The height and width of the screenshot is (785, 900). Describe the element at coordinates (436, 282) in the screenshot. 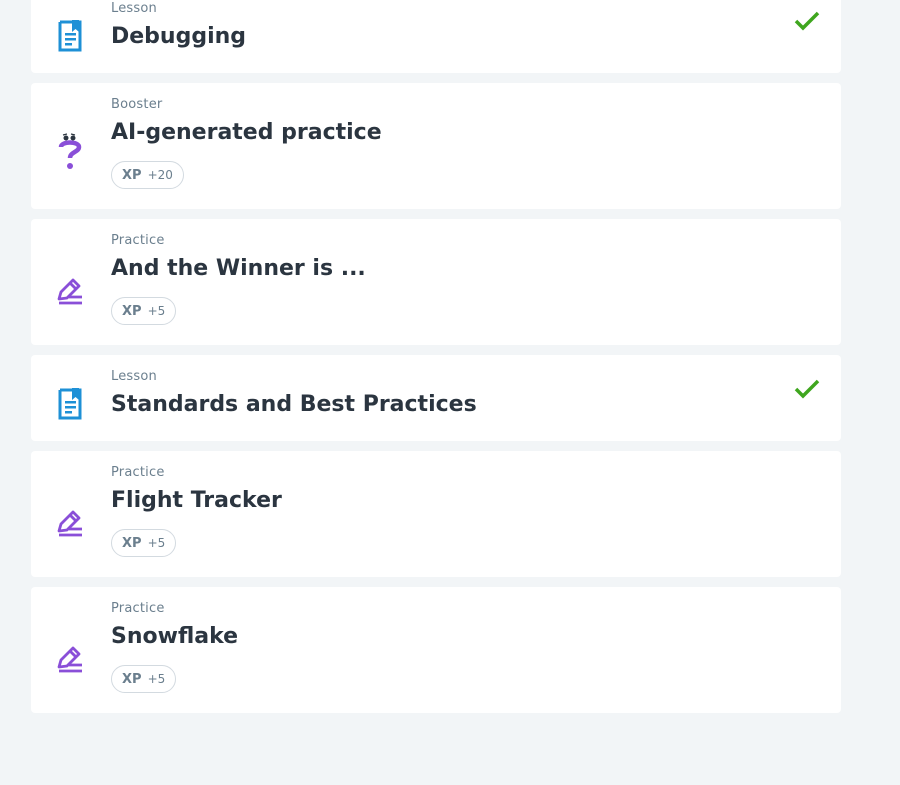

I see `list-item: Practice And the Winner is ... XP +5` at that location.